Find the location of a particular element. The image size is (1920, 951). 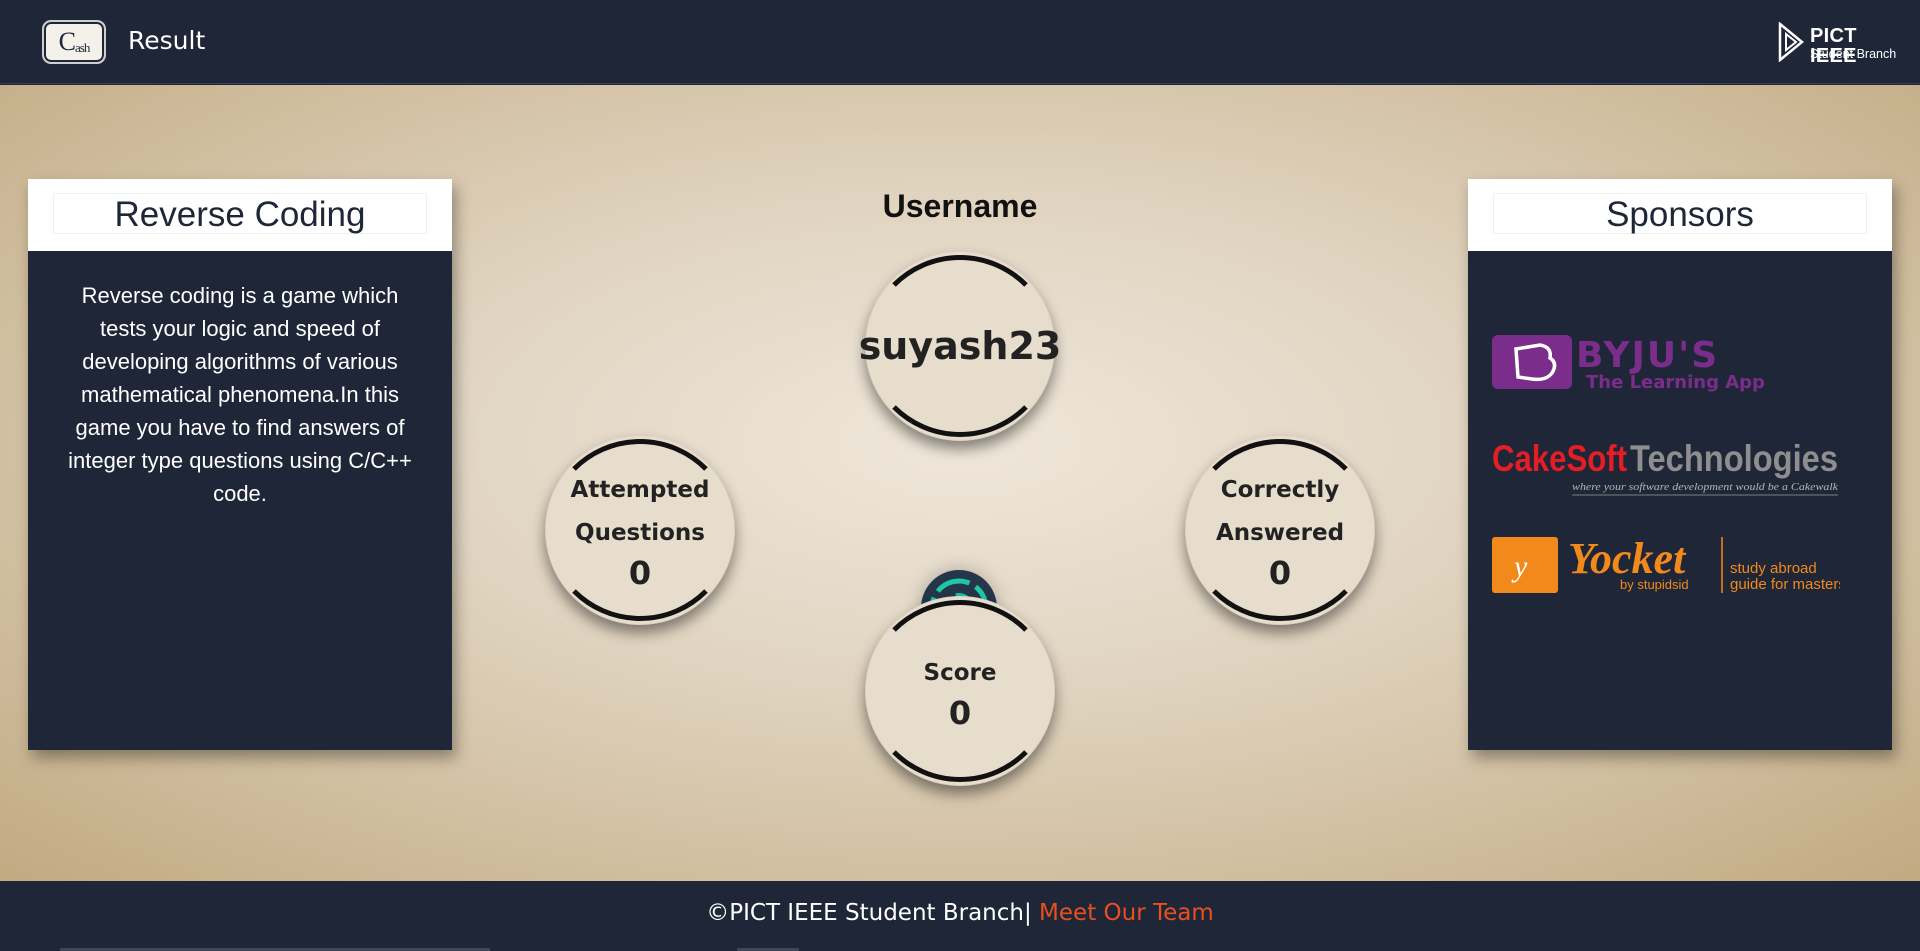

yocket-name: Yocket is located at coordinates (1627, 559).